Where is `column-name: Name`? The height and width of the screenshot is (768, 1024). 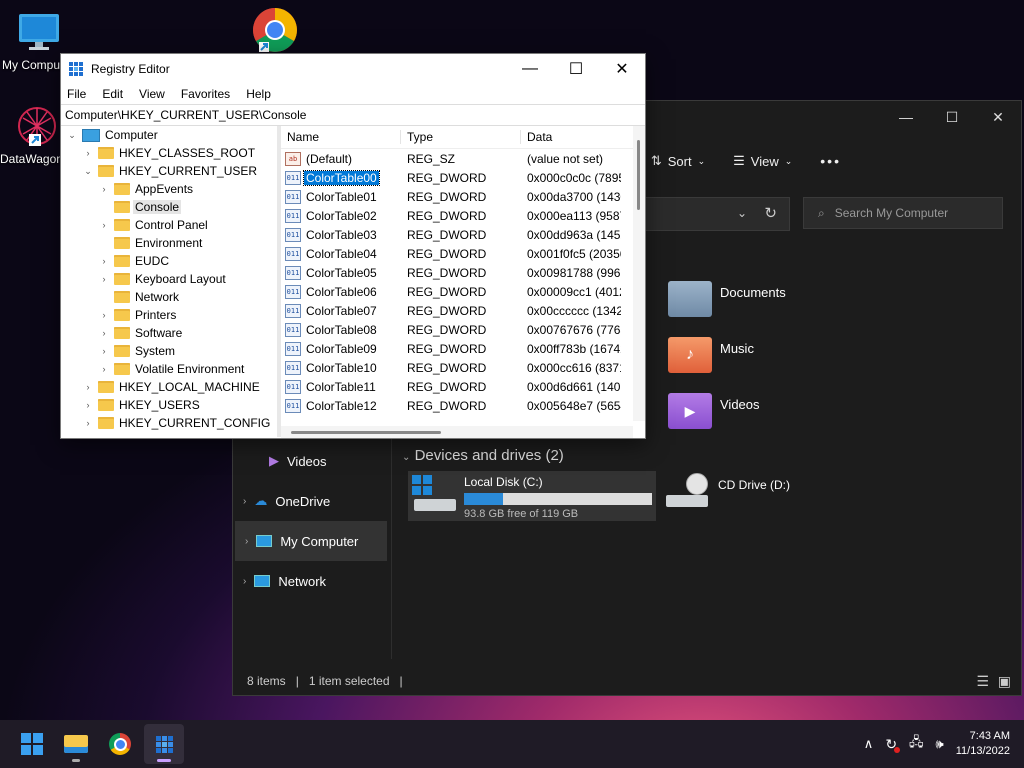
column-name: Name is located at coordinates (341, 137).